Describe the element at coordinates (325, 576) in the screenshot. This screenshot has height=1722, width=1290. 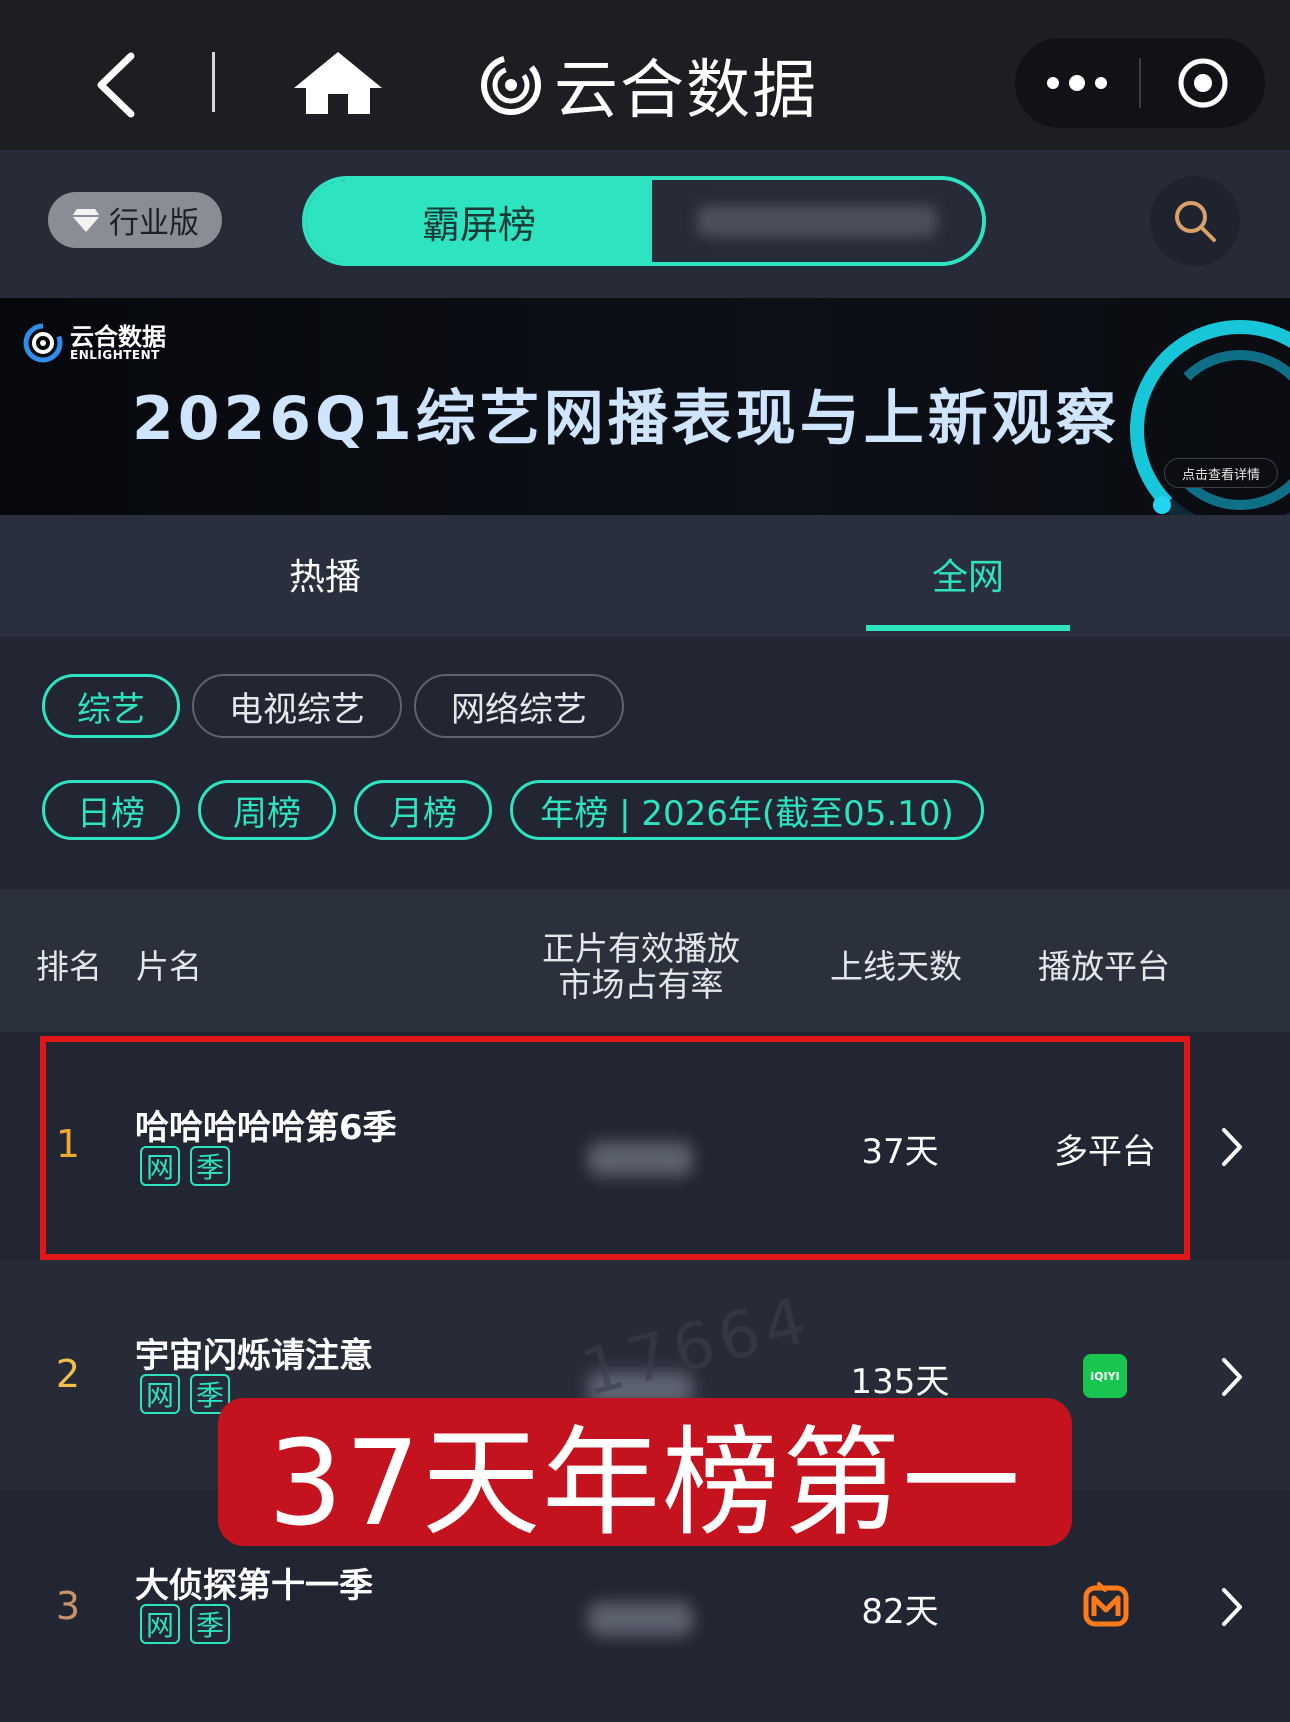
I see `tab-hot: 热播` at that location.